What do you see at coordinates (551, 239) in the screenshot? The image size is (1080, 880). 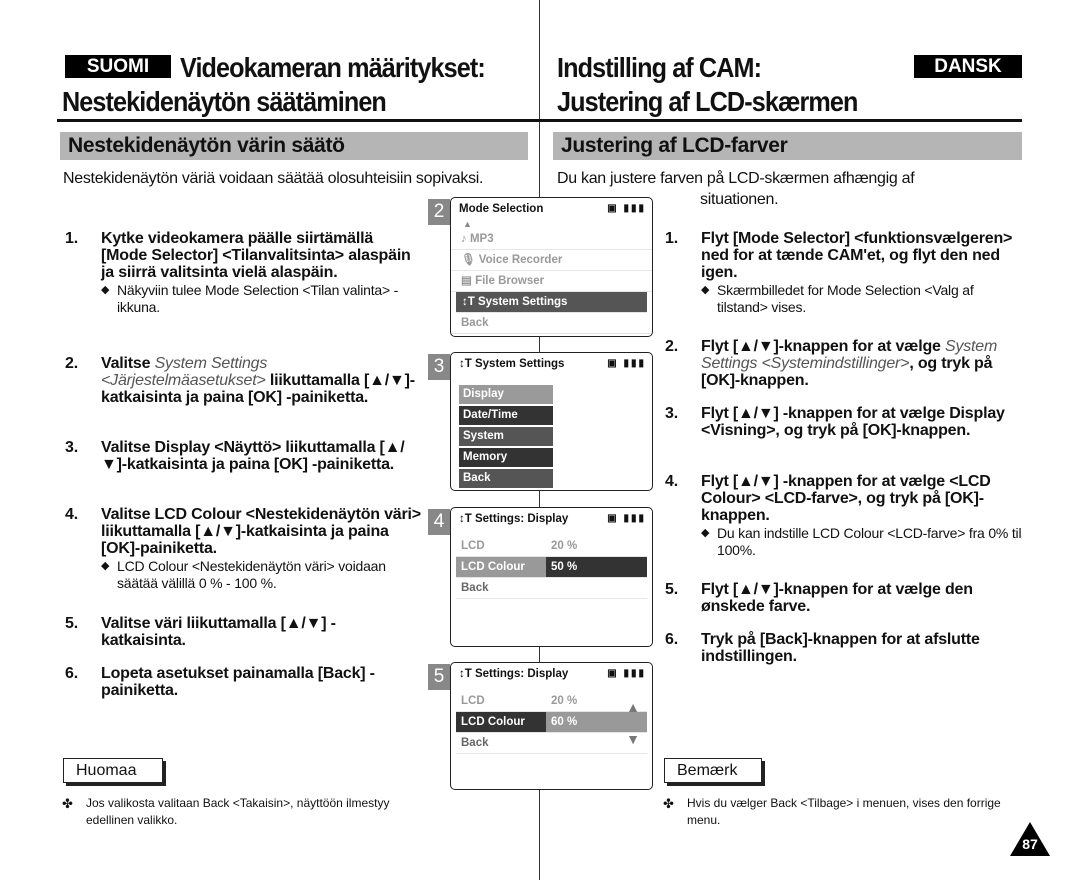 I see `menu-item-mp3: ♪ MP3` at bounding box center [551, 239].